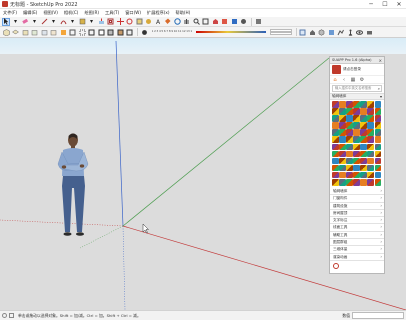  What do you see at coordinates (344, 80) in the screenshot?
I see `back-icon: ‹` at bounding box center [344, 80].